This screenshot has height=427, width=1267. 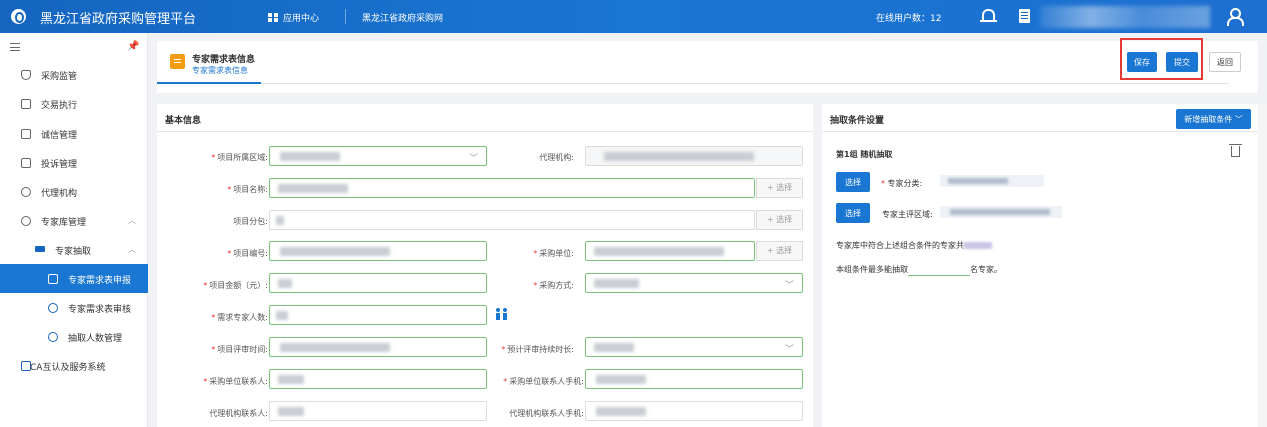 I want to click on app-center-link: 应用中心, so click(x=293, y=17).